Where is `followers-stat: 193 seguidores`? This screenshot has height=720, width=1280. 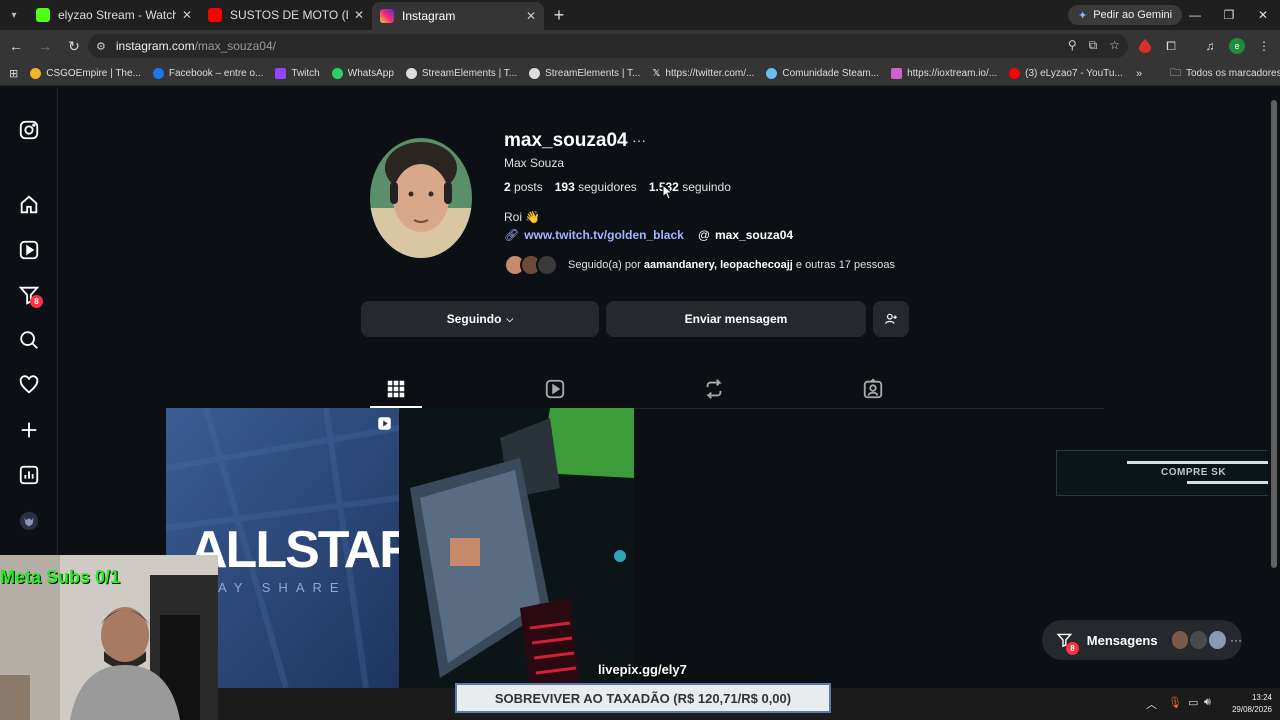 followers-stat: 193 seguidores is located at coordinates (596, 187).